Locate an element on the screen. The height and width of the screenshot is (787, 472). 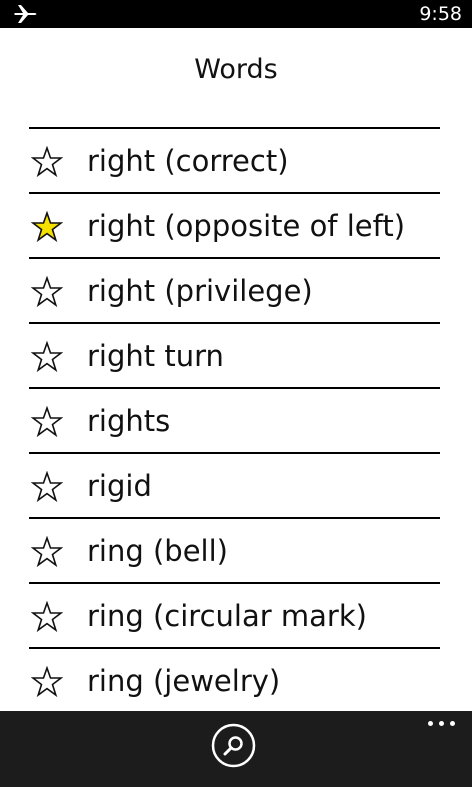
list-item: rights is located at coordinates (234, 421).